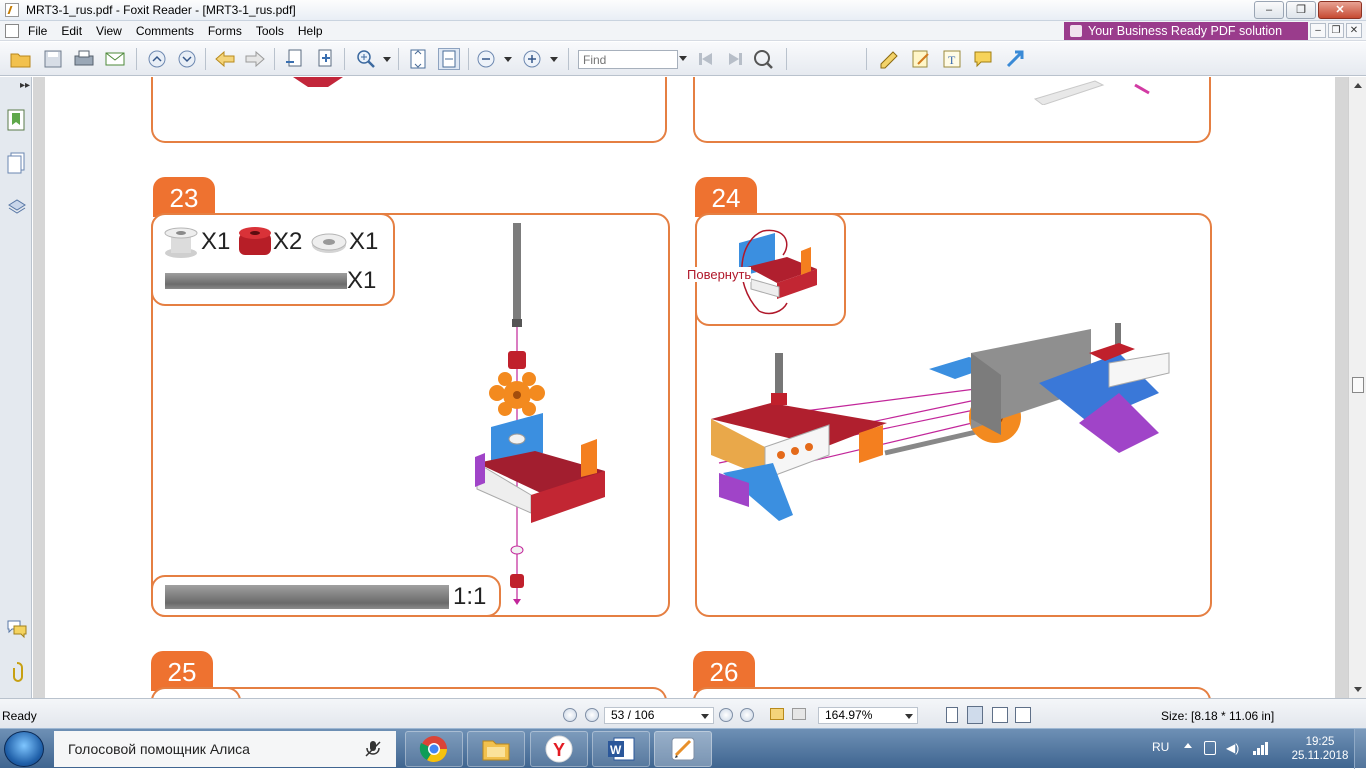 This screenshot has width=1366, height=769. I want to click on zoom-out-icon, so click(486, 59).